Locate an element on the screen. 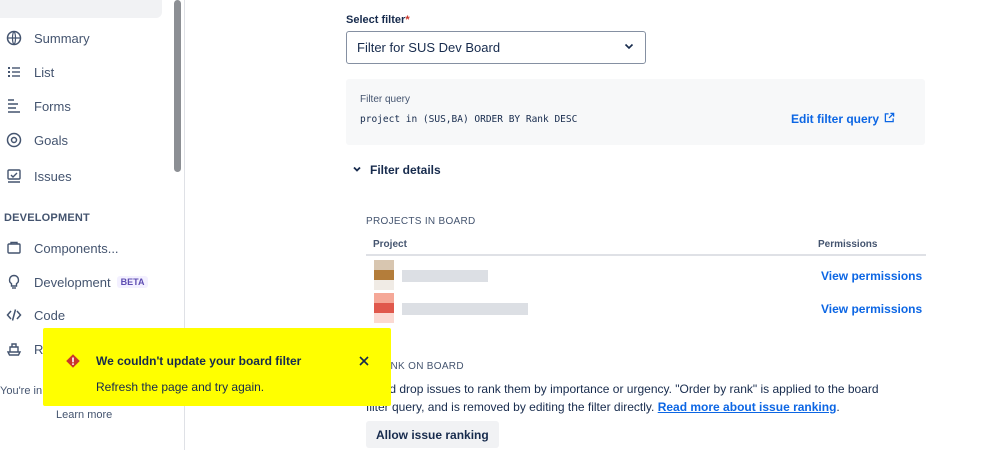  select-filter-label: Select filter* is located at coordinates (378, 20).